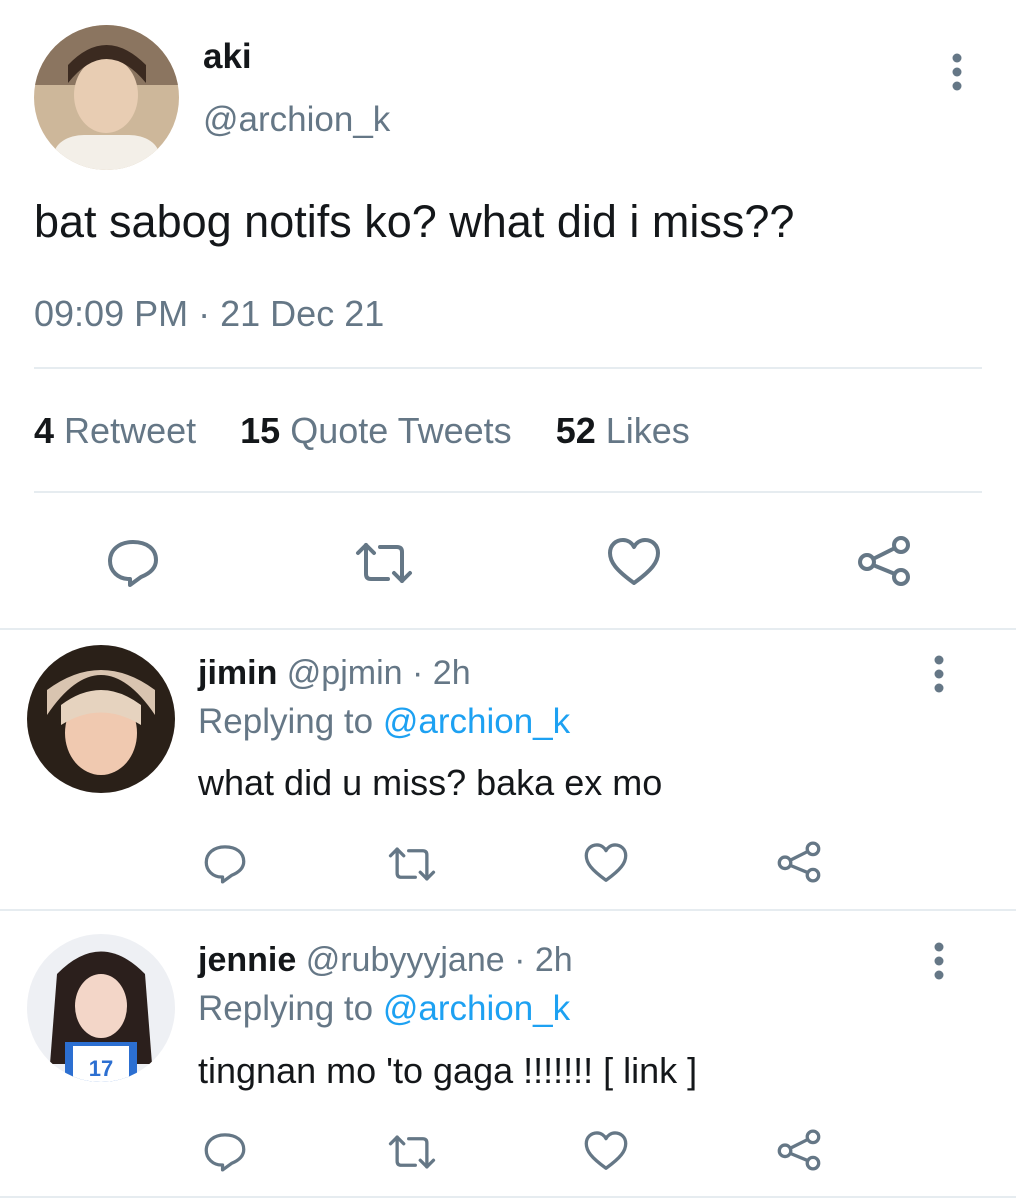  What do you see at coordinates (430, 782) in the screenshot?
I see `reply-text: what did u miss? baka ex mo` at bounding box center [430, 782].